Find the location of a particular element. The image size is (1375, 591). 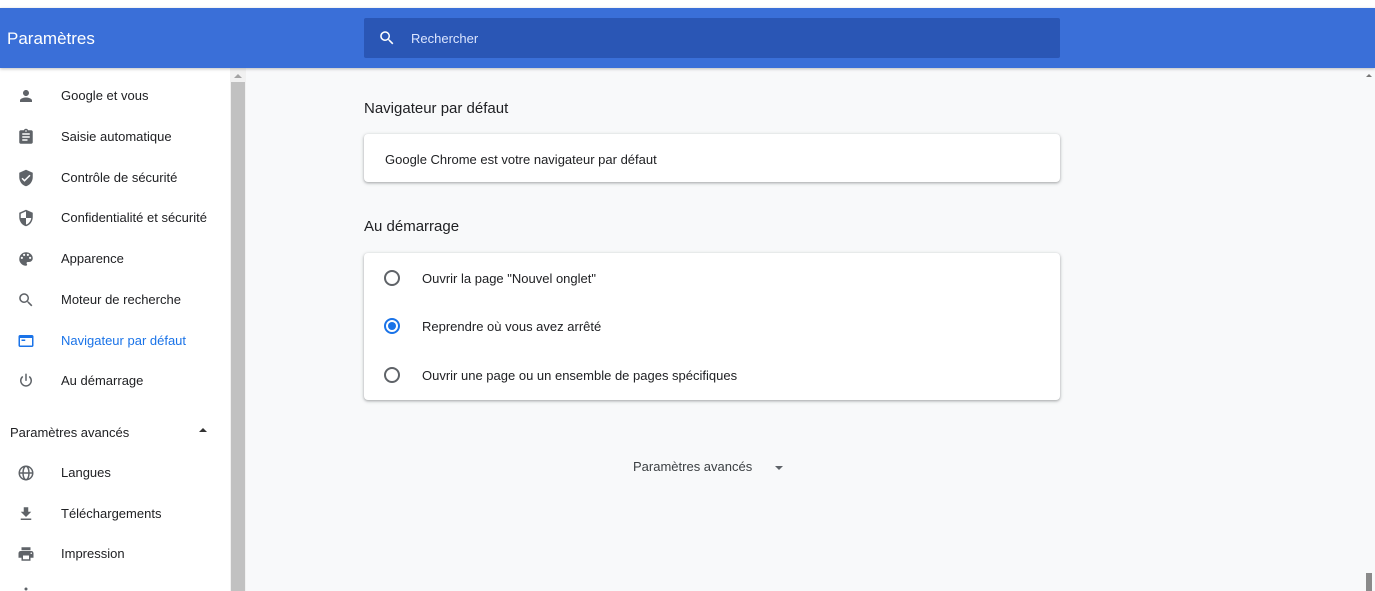

sidebar-item-controle-securite: Contrôle de sécurité is located at coordinates (115, 178).